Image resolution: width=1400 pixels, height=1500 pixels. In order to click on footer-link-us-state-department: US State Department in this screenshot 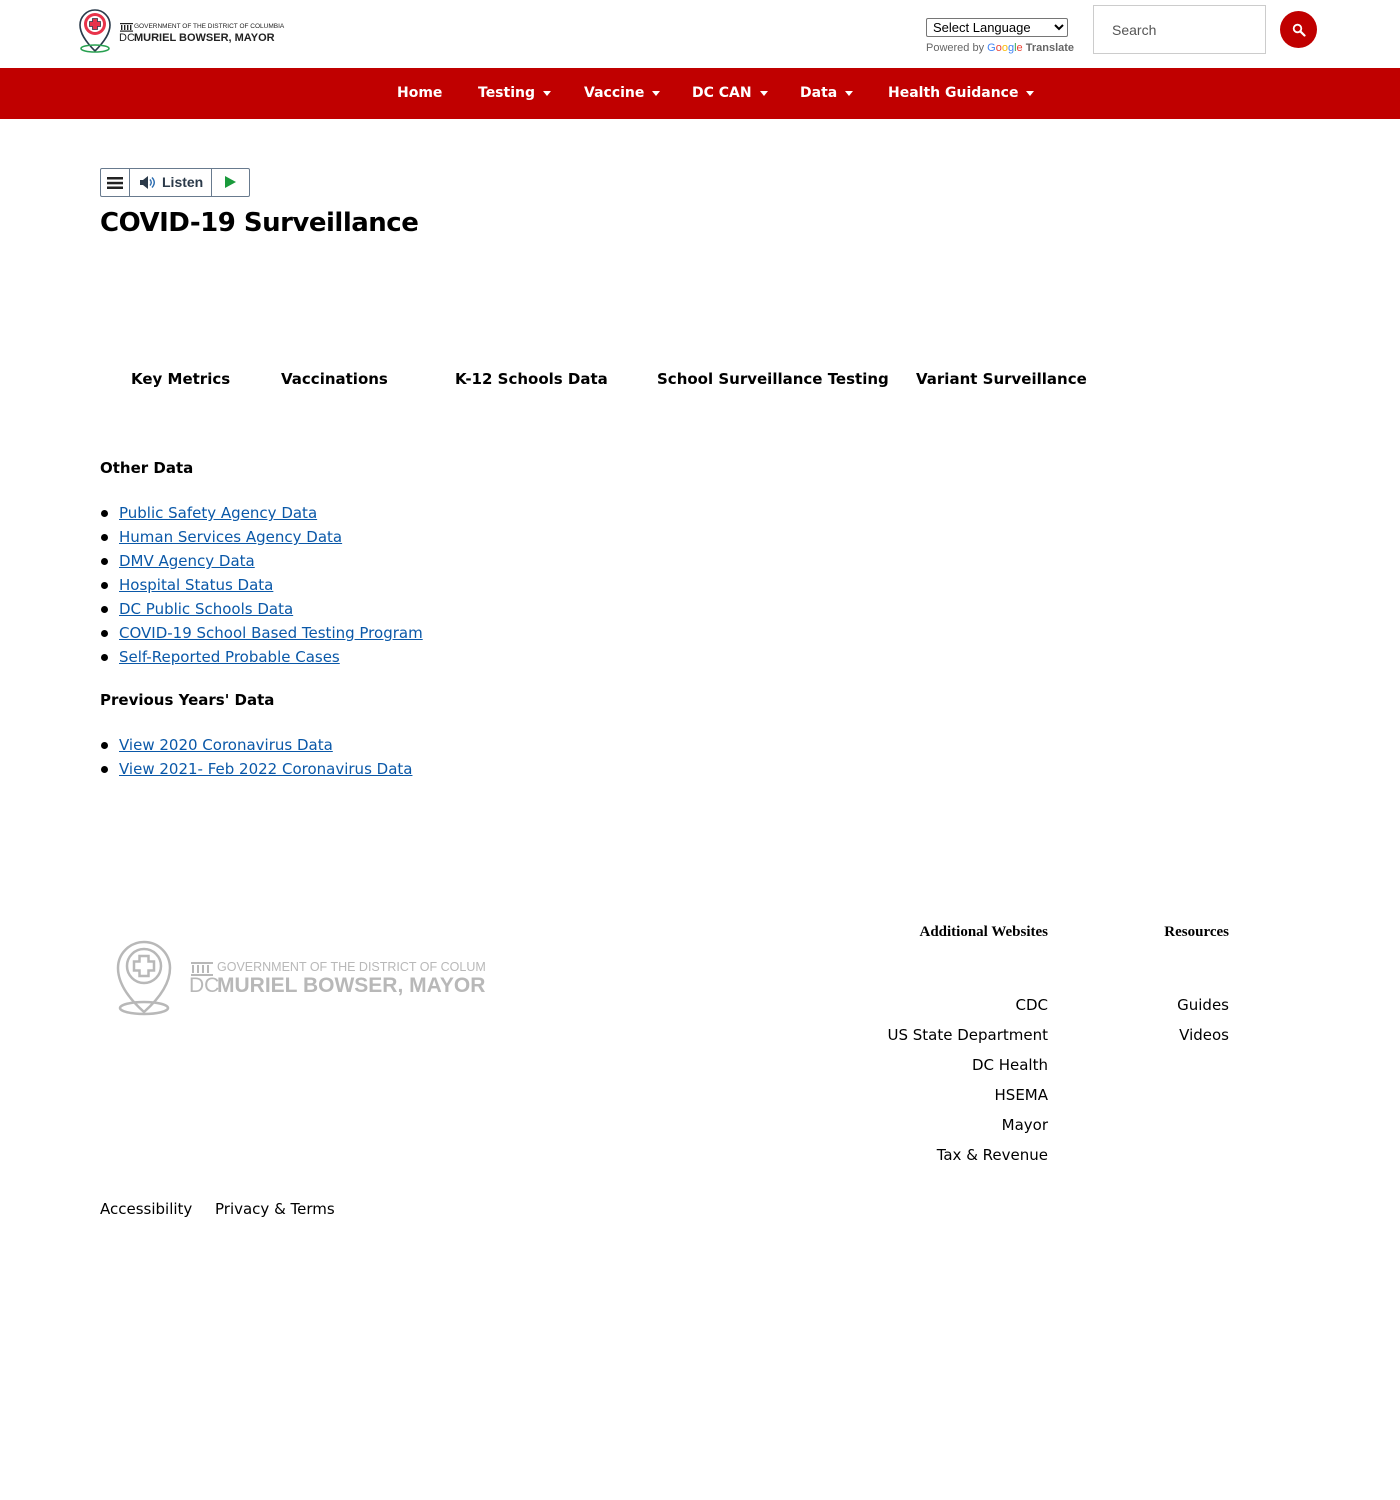, I will do `click(967, 1035)`.